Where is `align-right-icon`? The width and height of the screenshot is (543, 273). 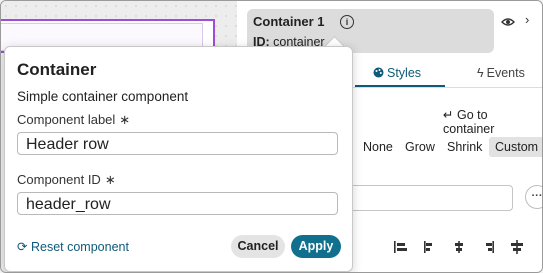 align-right-icon is located at coordinates (489, 247).